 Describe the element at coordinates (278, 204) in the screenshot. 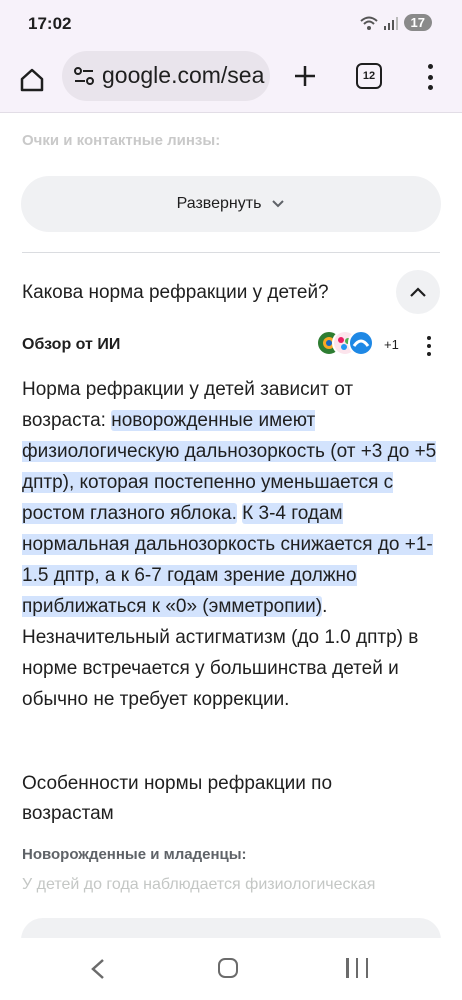

I see `chevron-down-icon` at that location.